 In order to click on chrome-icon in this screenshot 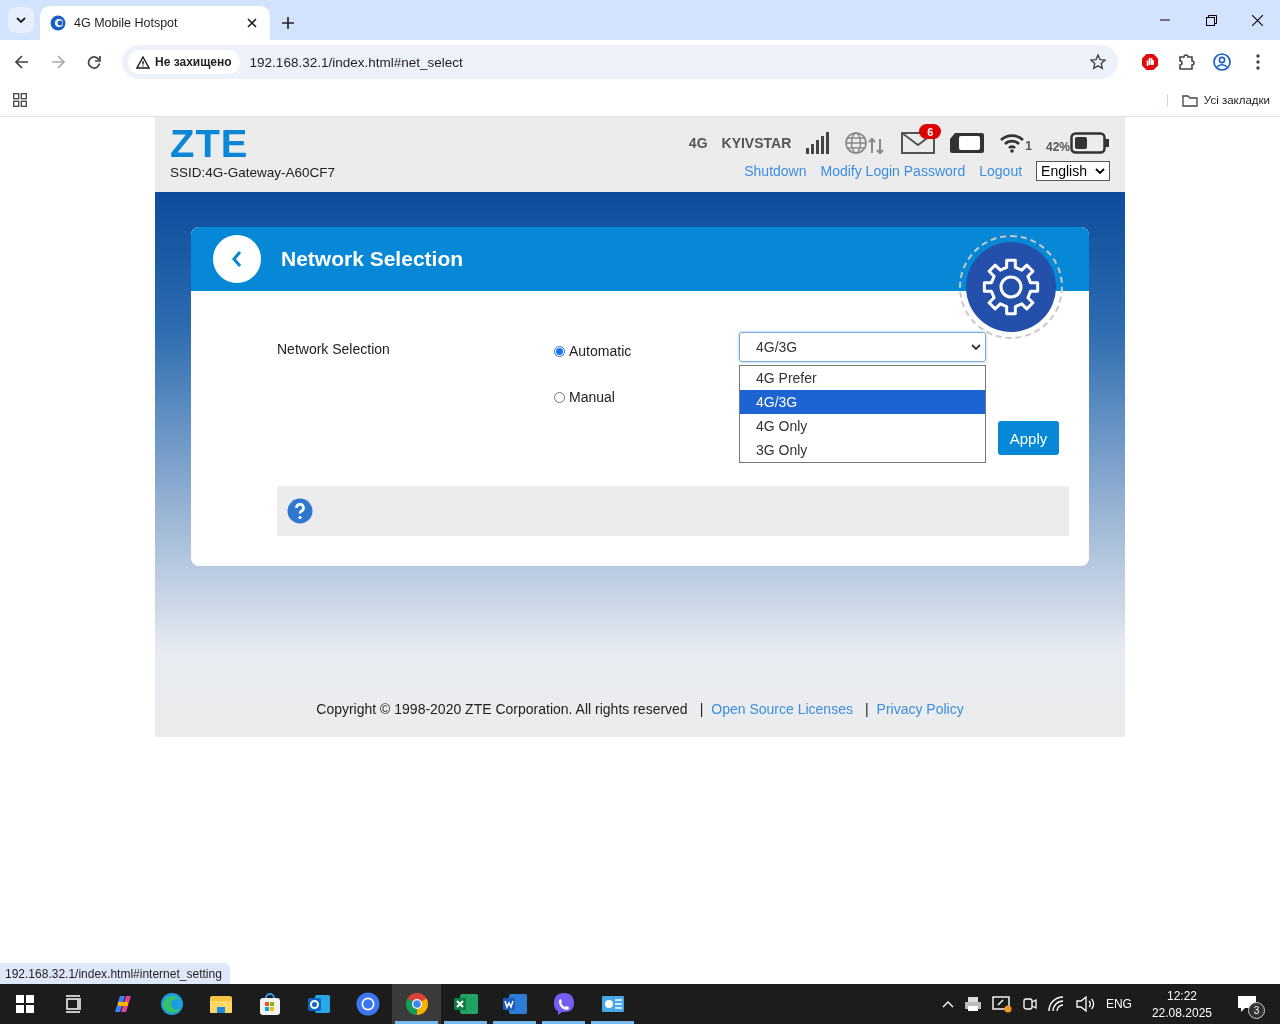, I will do `click(416, 1004)`.